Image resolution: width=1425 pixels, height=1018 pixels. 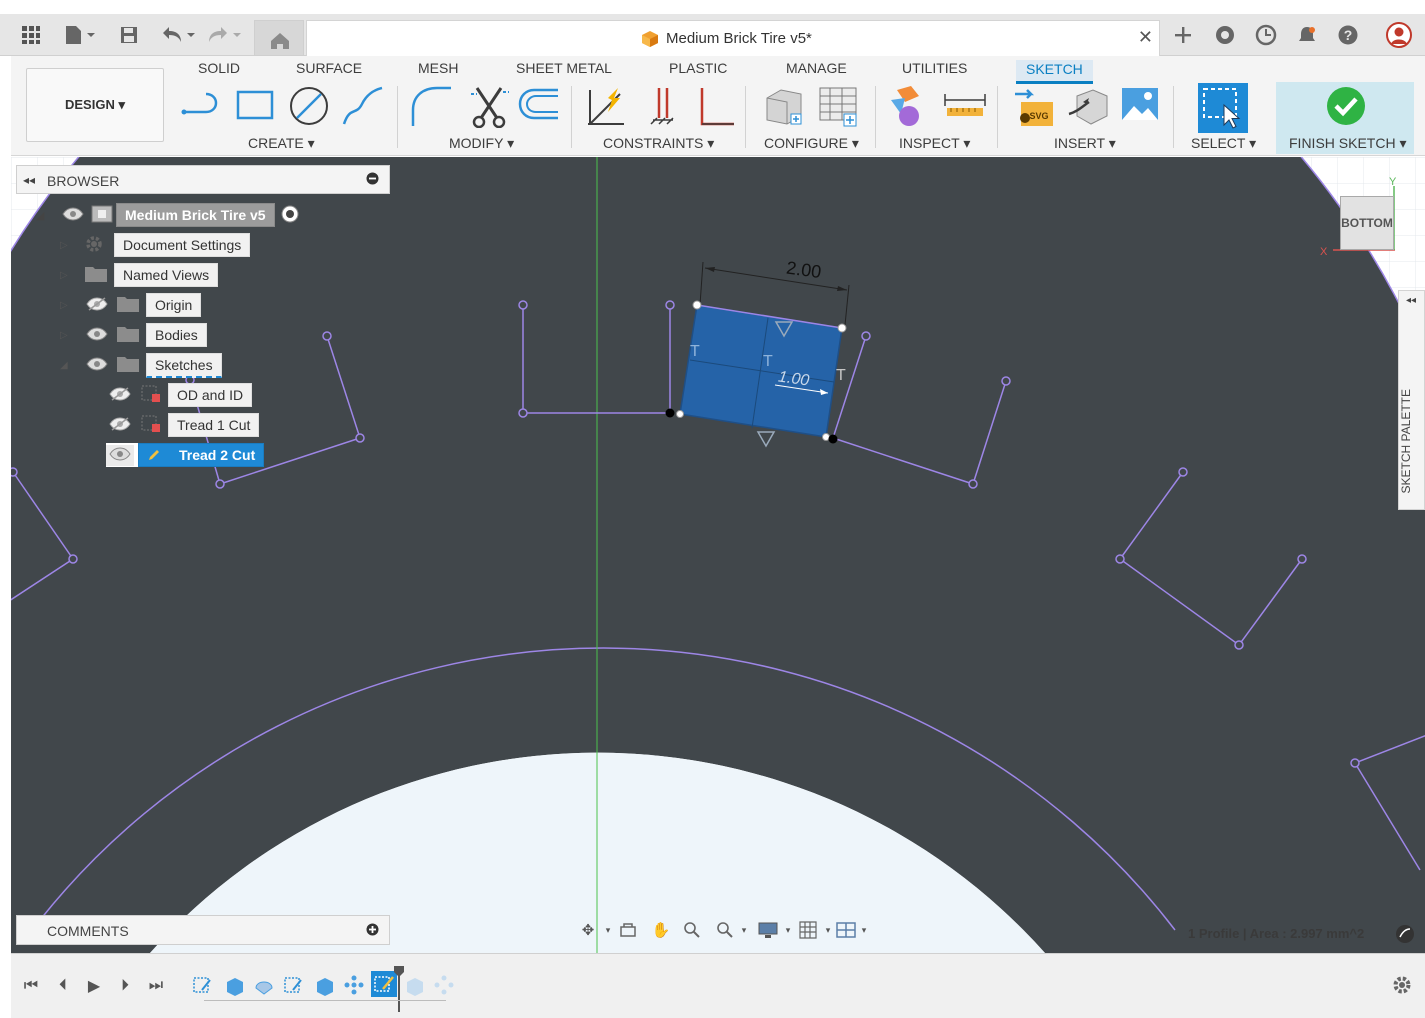 I want to click on collapse-browser-icon: ◂◂, so click(x=29, y=180).